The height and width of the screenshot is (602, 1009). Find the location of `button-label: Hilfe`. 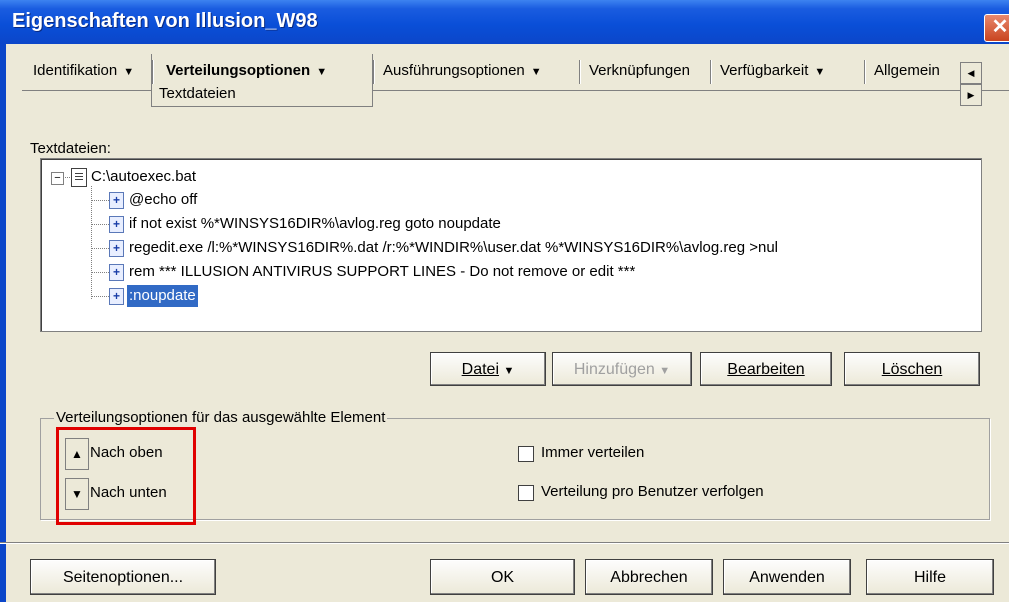

button-label: Hilfe is located at coordinates (929, 577).